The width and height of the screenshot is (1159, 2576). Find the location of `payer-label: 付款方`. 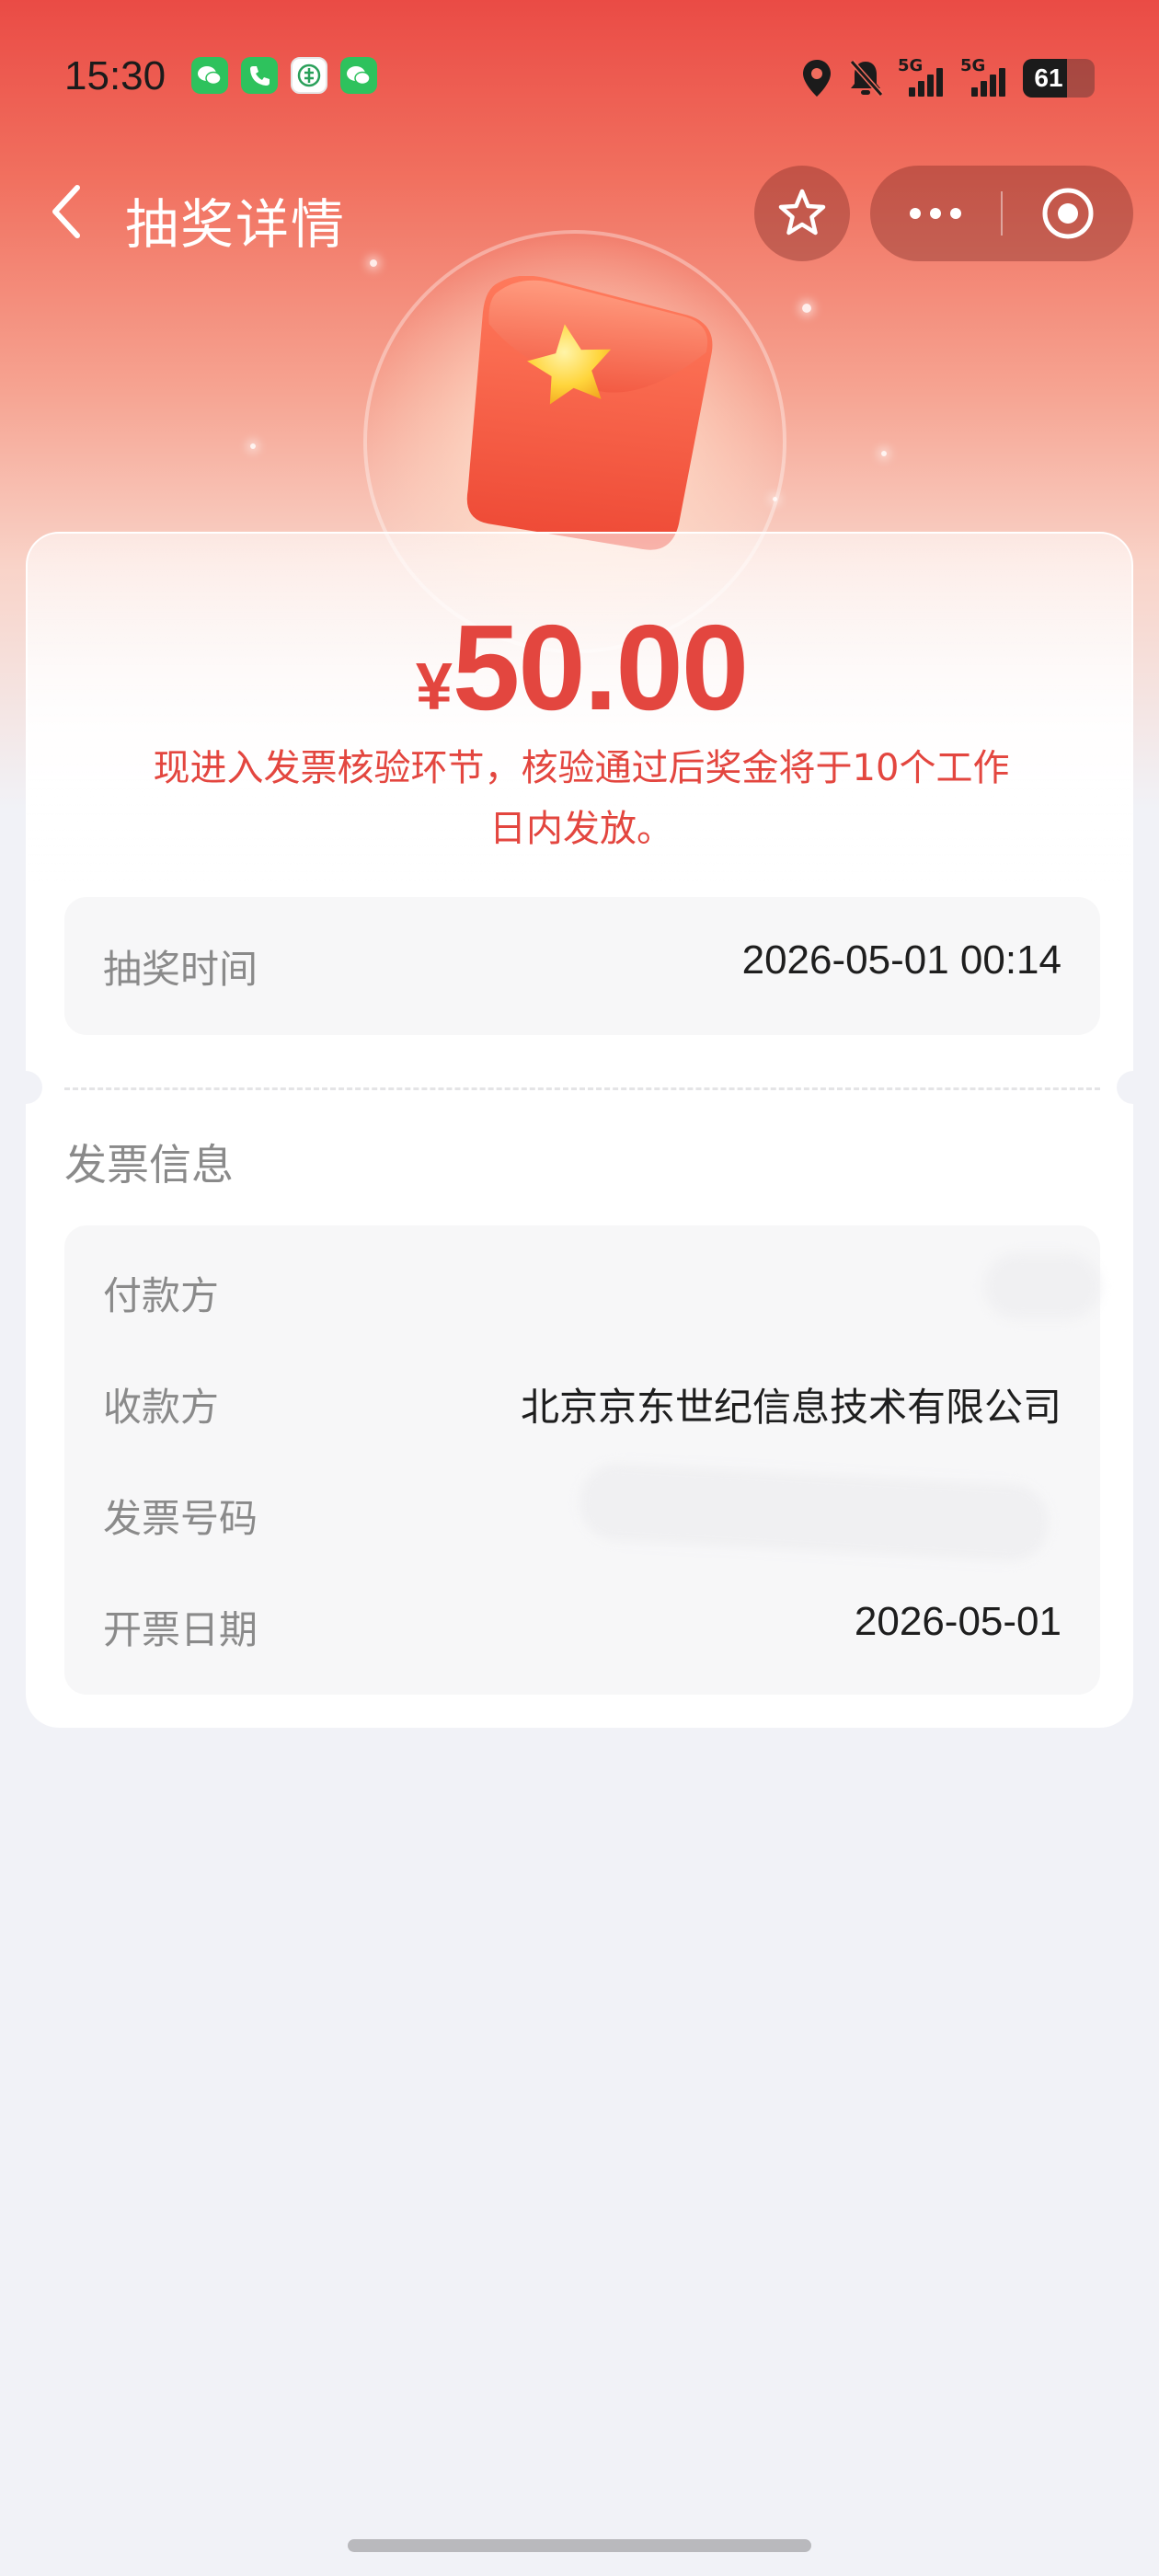

payer-label: 付款方 is located at coordinates (161, 1295).